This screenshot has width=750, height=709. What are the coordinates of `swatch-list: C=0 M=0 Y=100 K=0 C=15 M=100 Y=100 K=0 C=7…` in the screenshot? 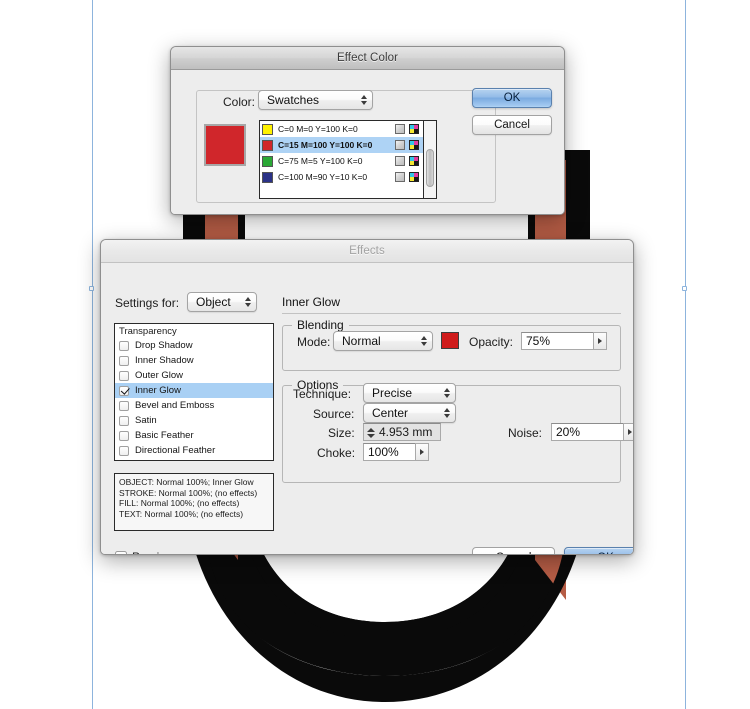 It's located at (341, 159).